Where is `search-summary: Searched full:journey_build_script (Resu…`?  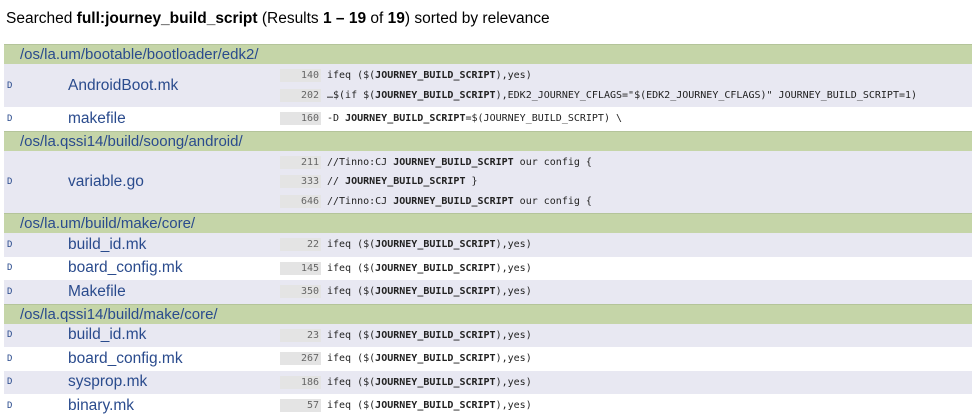 search-summary: Searched full:journey_build_script (Resu… is located at coordinates (278, 19).